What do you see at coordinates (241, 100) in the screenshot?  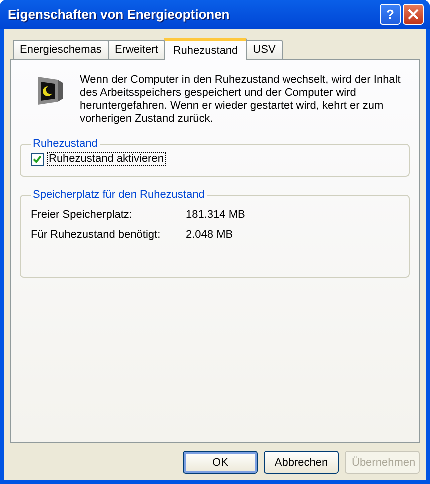 I see `description-text: Wenn der Computer in den Ruhezustand wechselt, wird der Inhalt des Arbeitsspeichers gespeichert und der Computer wird heruntergefahren. Wenn er wieder gestartet wird, kehrt er zum vorherigen Zustand zurück.` at bounding box center [241, 100].